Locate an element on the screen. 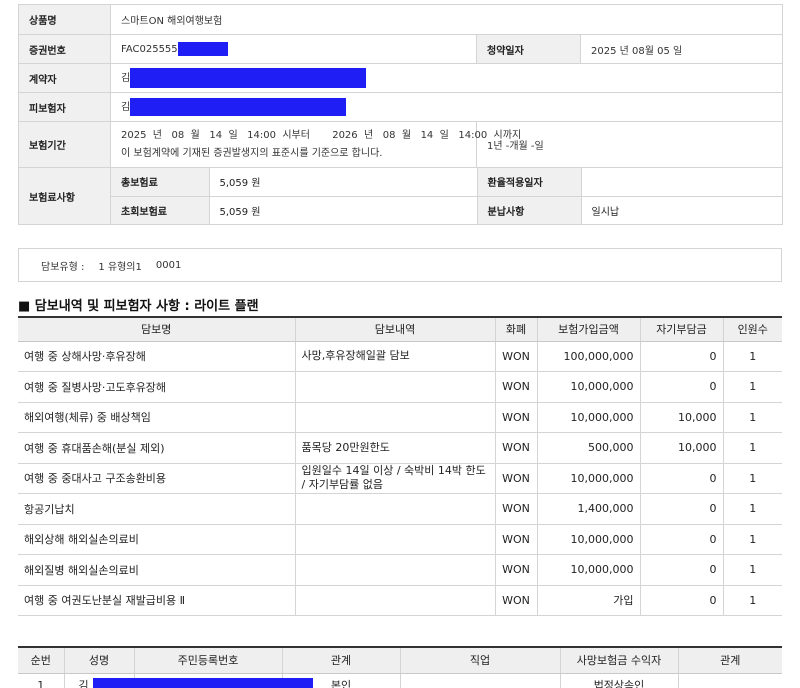 This screenshot has width=800, height=688. table-row: 해외여행(체류) 중 배상책임 WON 10,000,000 10,000 1 is located at coordinates (400, 417).